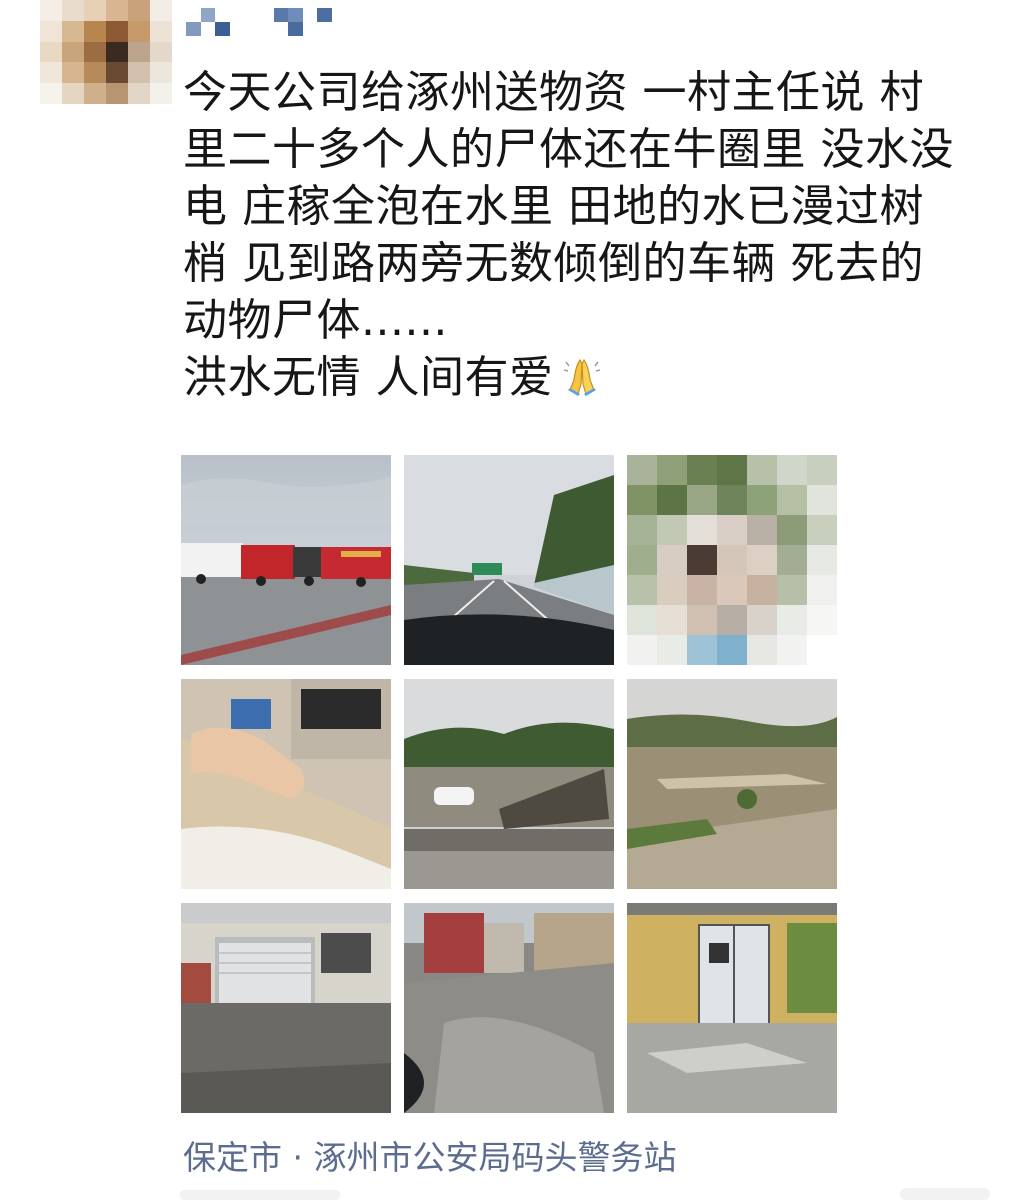 This screenshot has width=1022, height=1200. What do you see at coordinates (286, 560) in the screenshot?
I see `photo-trucks-parked` at bounding box center [286, 560].